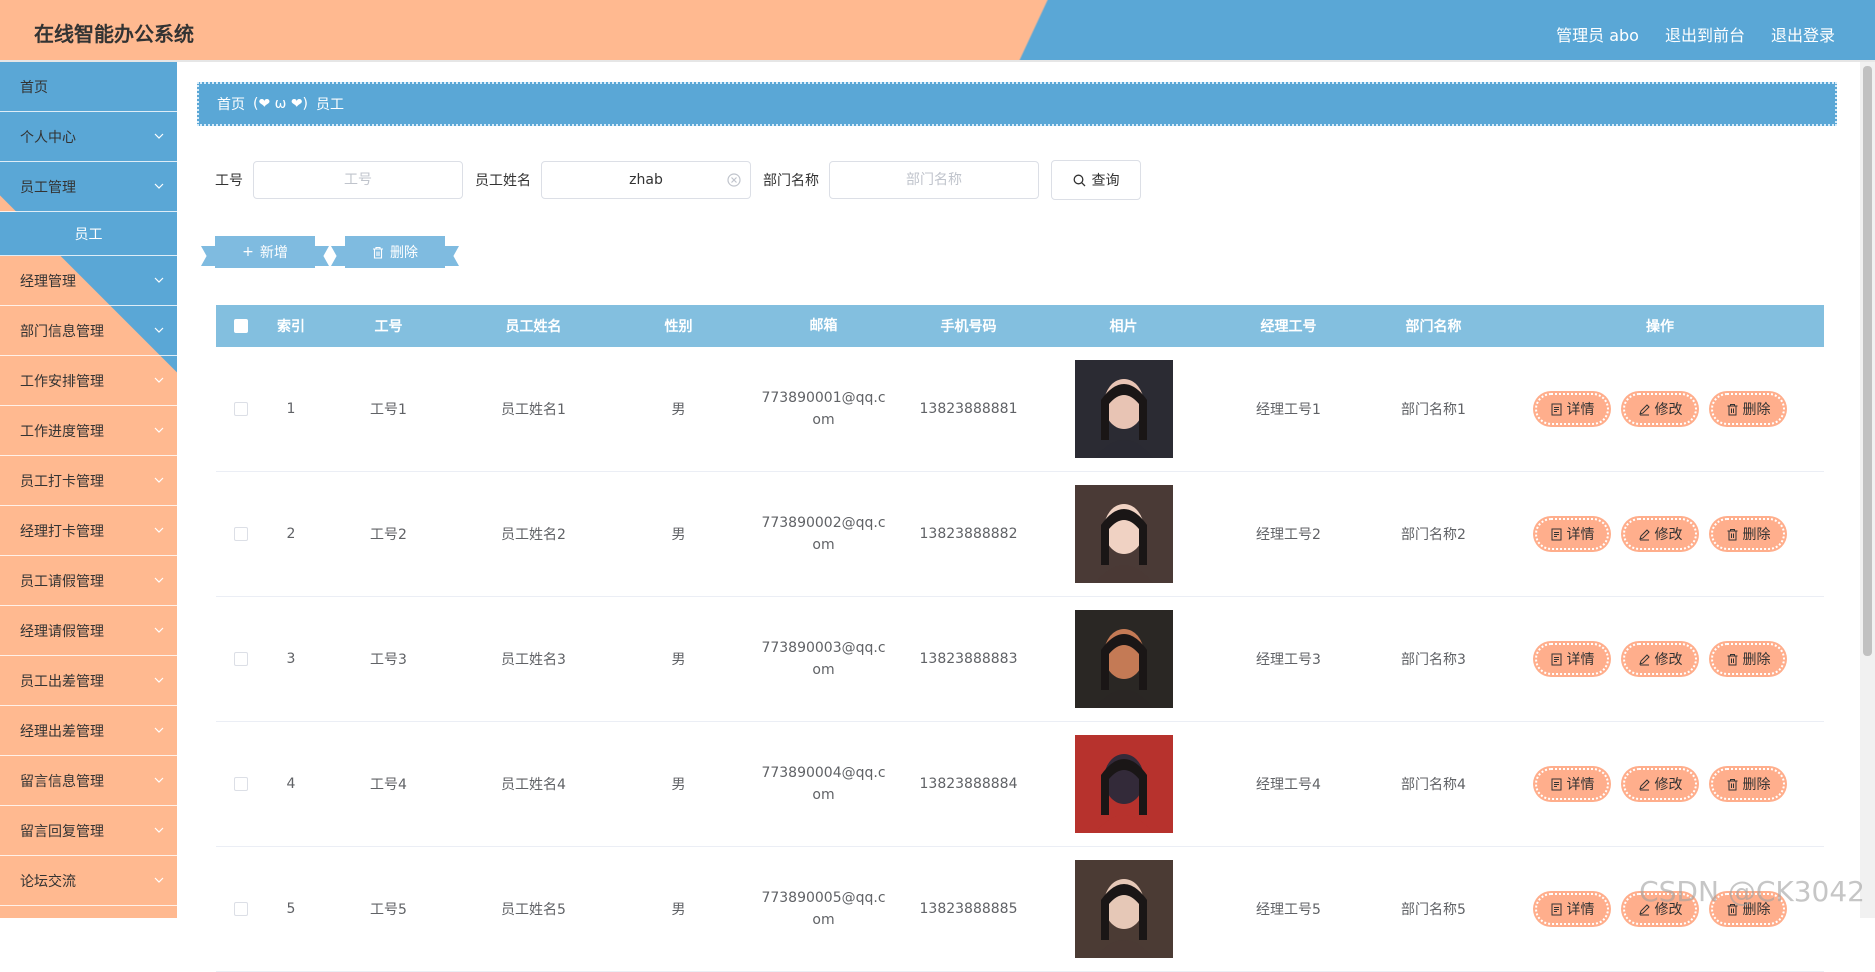  I want to click on sidebar-item-work-progress: 工作进度管理, so click(88, 431).